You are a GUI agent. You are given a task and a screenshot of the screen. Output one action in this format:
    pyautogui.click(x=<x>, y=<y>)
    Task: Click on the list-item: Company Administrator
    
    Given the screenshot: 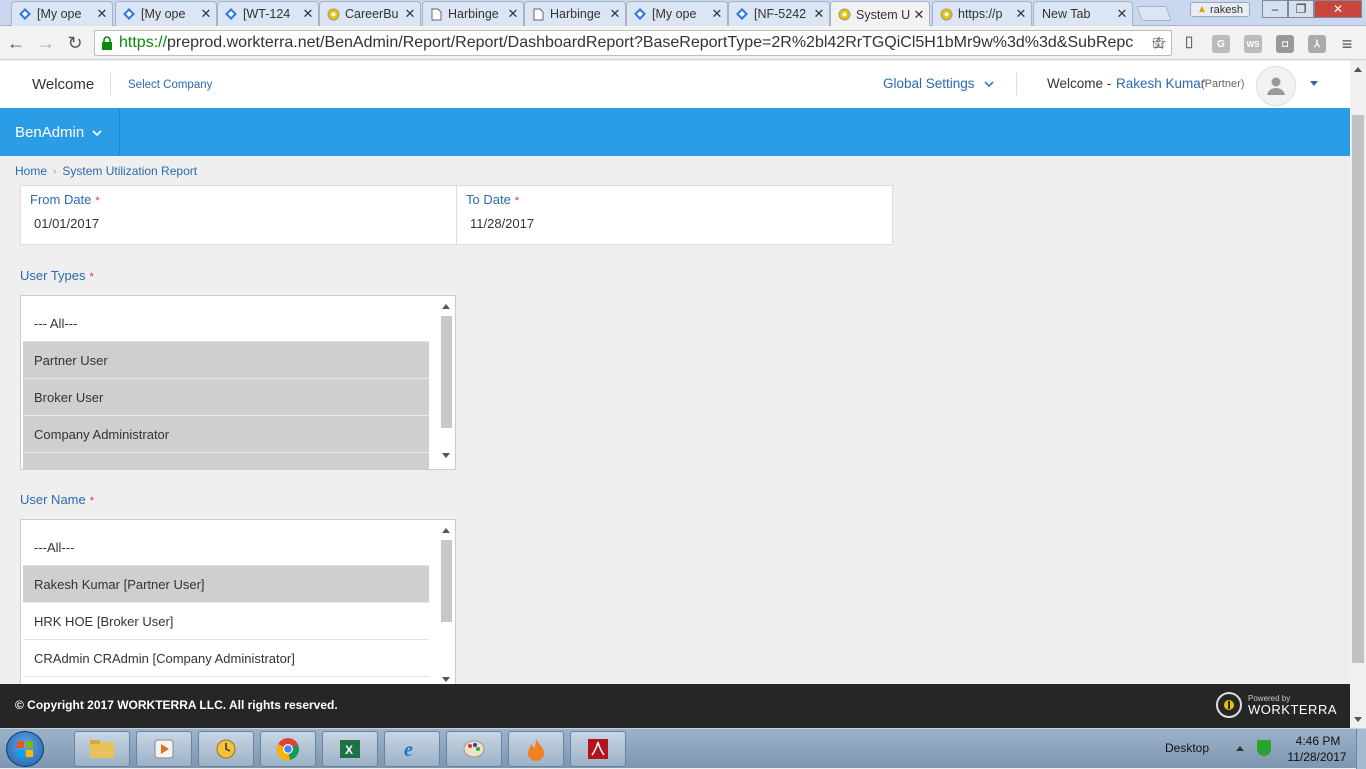 What is the action you would take?
    pyautogui.click(x=226, y=434)
    